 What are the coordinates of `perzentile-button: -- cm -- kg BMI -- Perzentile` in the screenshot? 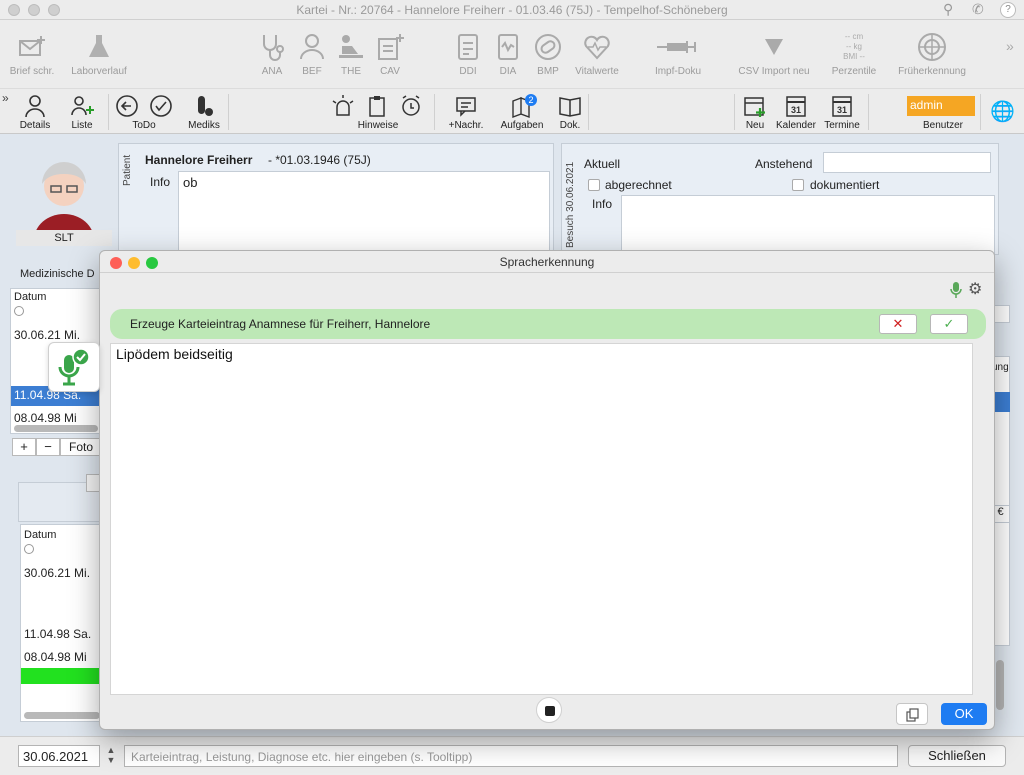 It's located at (854, 53).